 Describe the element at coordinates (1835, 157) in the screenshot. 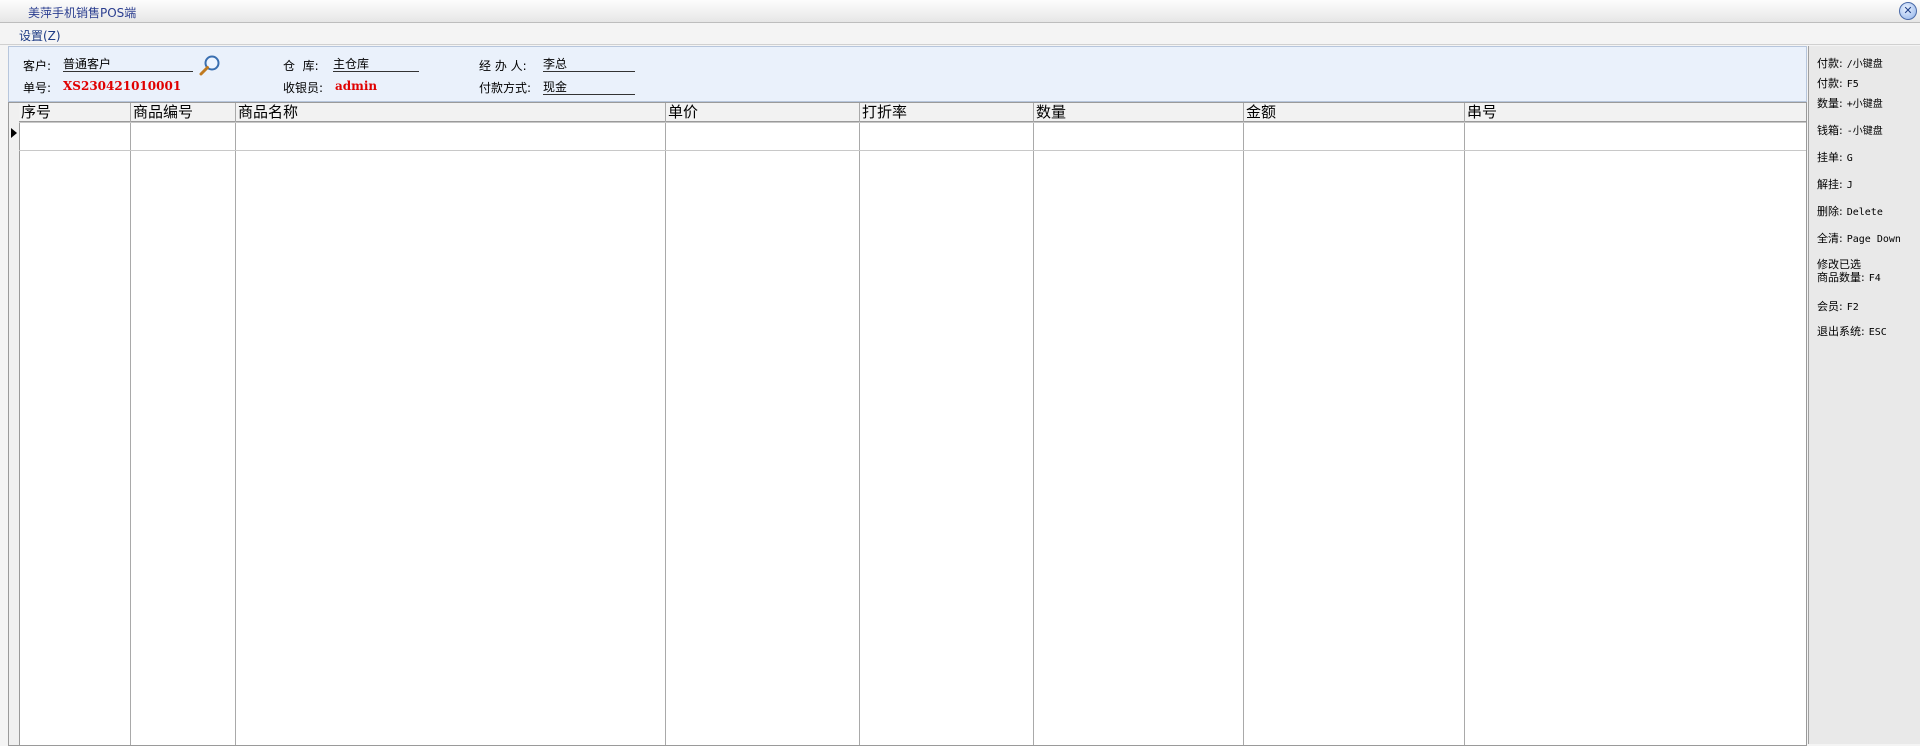

I see `shortcut-item: 挂单: G` at that location.